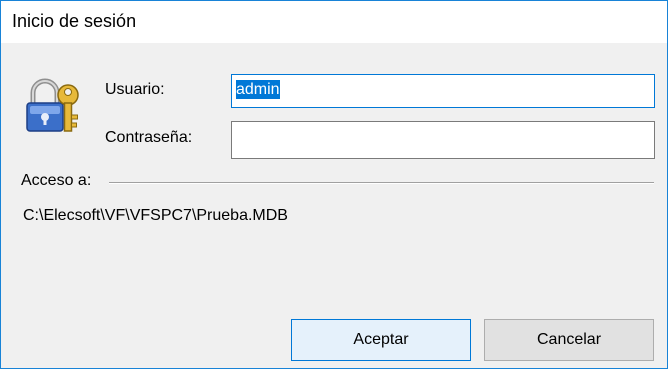 The height and width of the screenshot is (369, 668). What do you see at coordinates (569, 340) in the screenshot?
I see `cancel-button: Cancelar` at bounding box center [569, 340].